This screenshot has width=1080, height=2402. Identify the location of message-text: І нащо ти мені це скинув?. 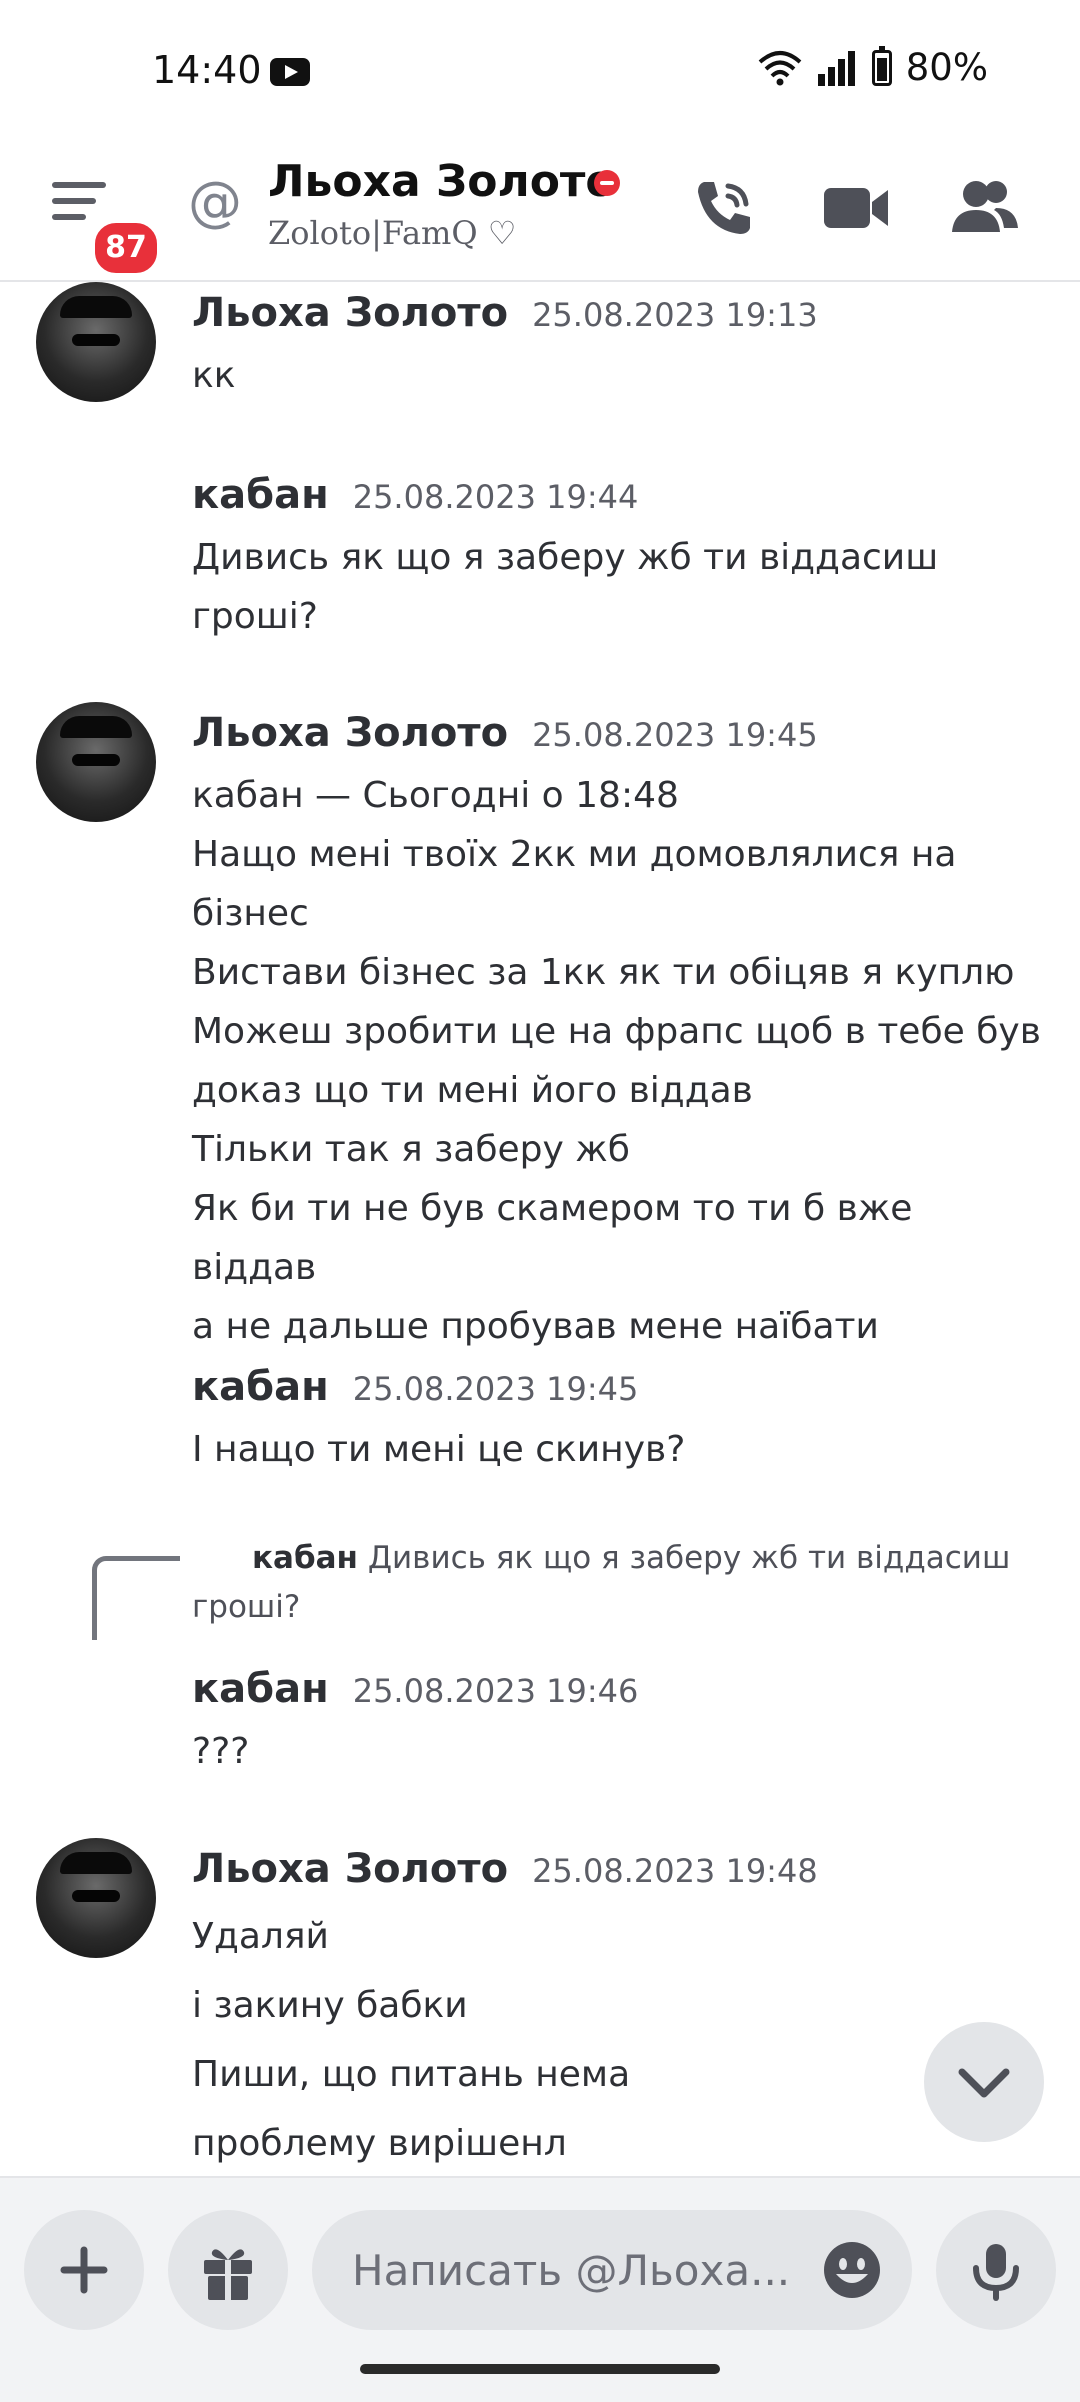
(439, 1449).